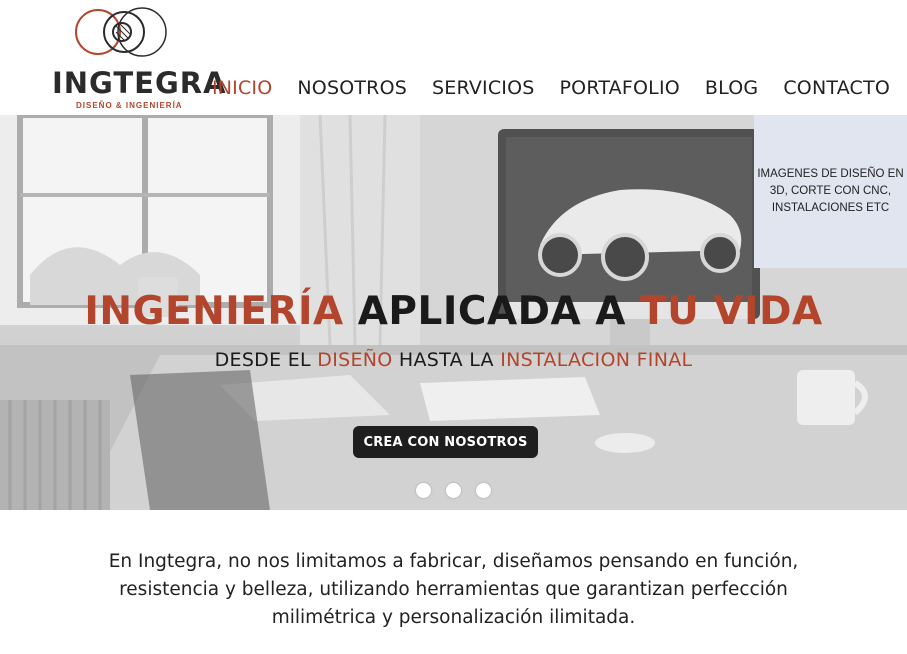 The height and width of the screenshot is (654, 907). Describe the element at coordinates (242, 88) in the screenshot. I see `nav-item-inicio: INICIO` at that location.